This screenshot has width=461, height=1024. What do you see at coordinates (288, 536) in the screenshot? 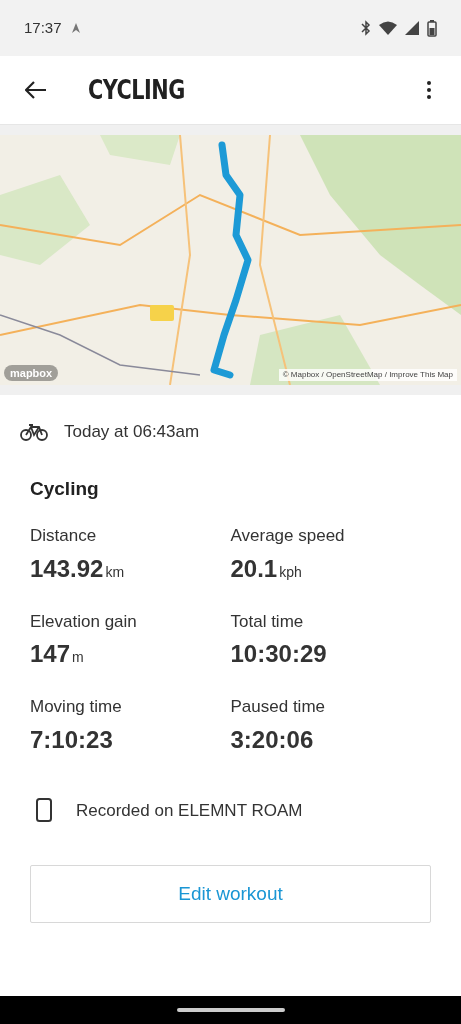
I see `stat-label: Average speed` at bounding box center [288, 536].